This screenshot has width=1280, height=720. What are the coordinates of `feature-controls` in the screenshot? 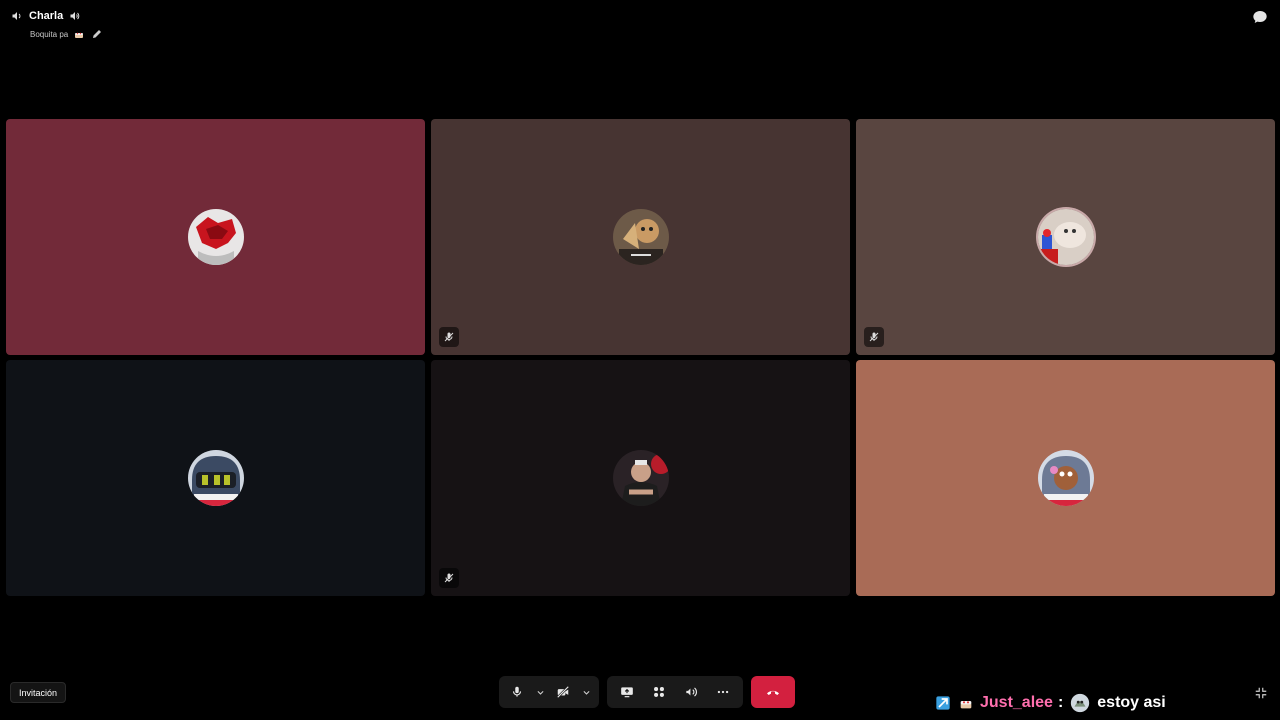 It's located at (675, 692).